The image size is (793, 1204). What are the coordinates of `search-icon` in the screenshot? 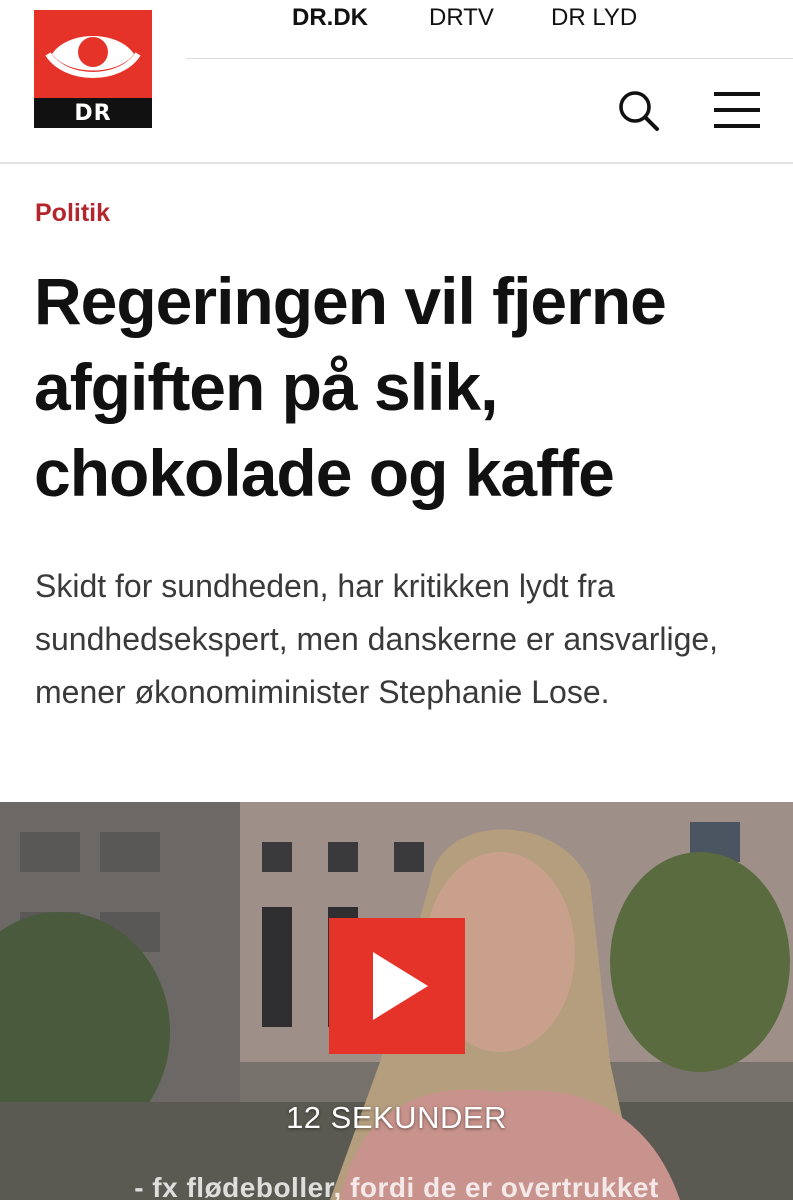 It's located at (639, 111).